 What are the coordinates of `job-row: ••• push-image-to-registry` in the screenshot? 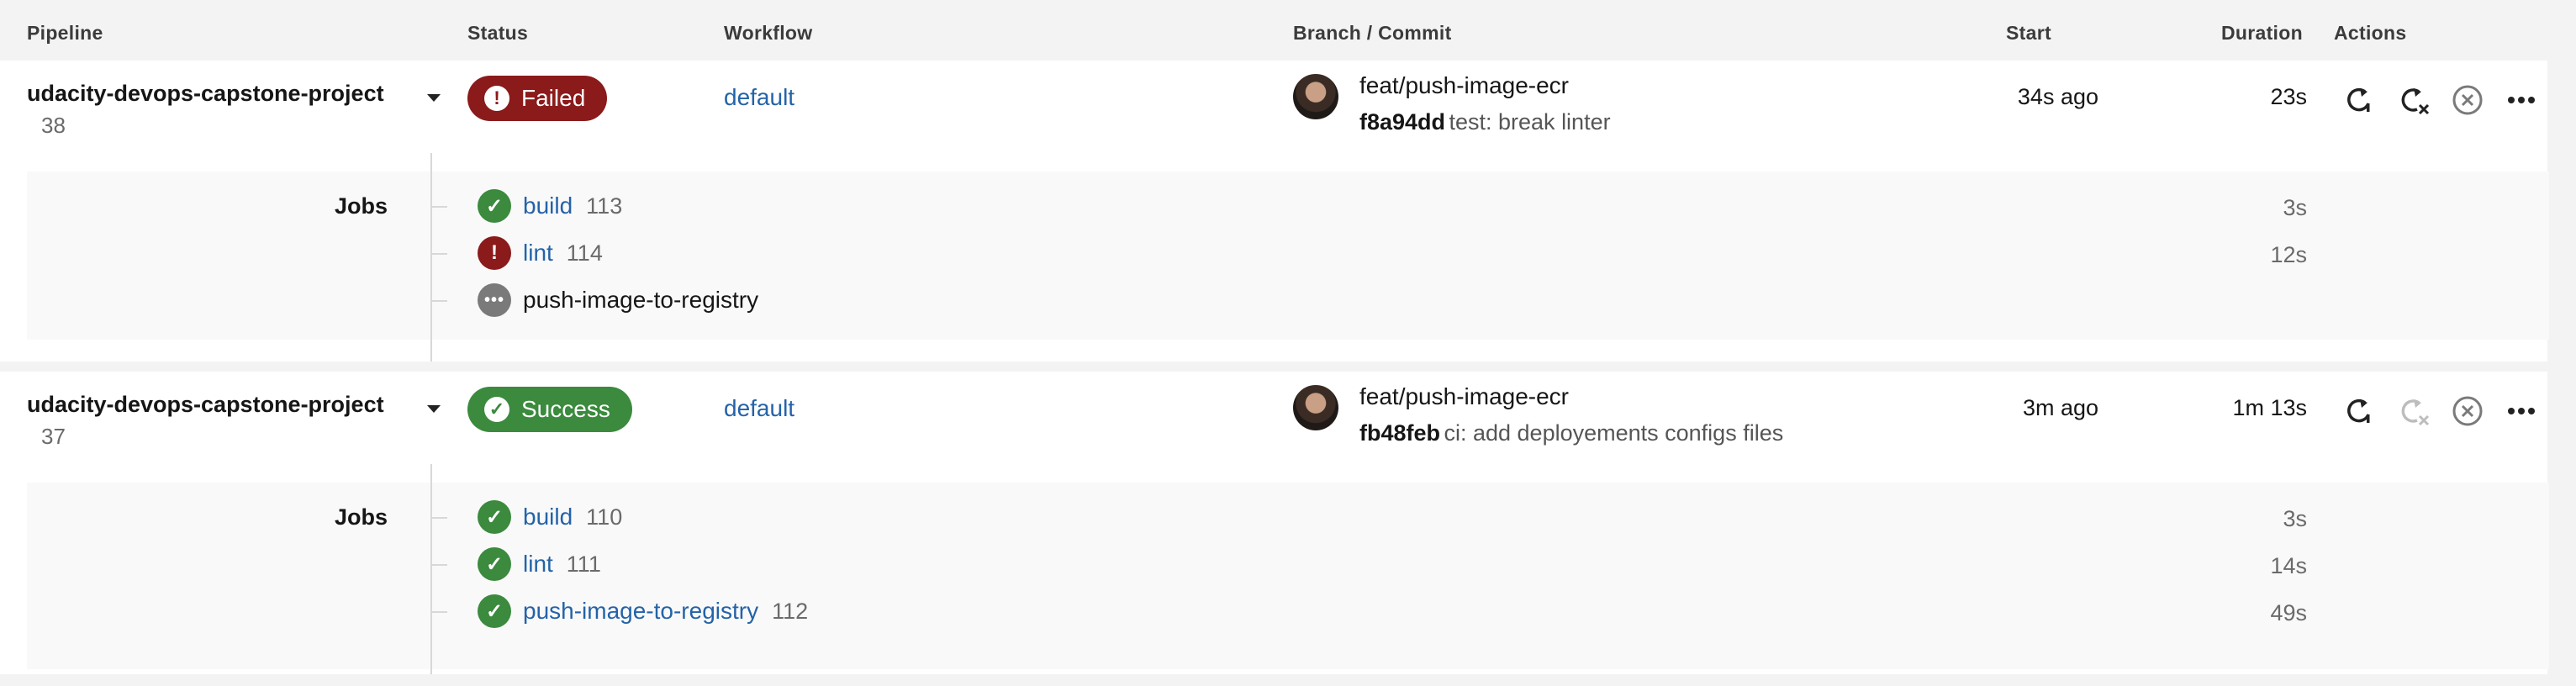 It's located at (618, 300).